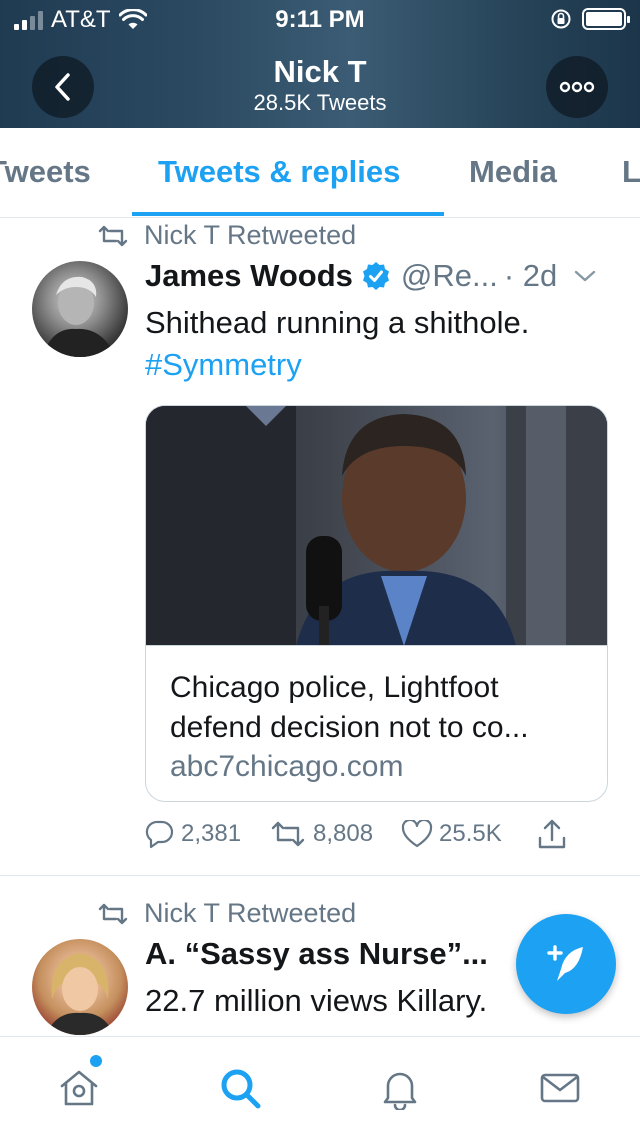  Describe the element at coordinates (96, 1061) in the screenshot. I see `new-content-dot` at that location.